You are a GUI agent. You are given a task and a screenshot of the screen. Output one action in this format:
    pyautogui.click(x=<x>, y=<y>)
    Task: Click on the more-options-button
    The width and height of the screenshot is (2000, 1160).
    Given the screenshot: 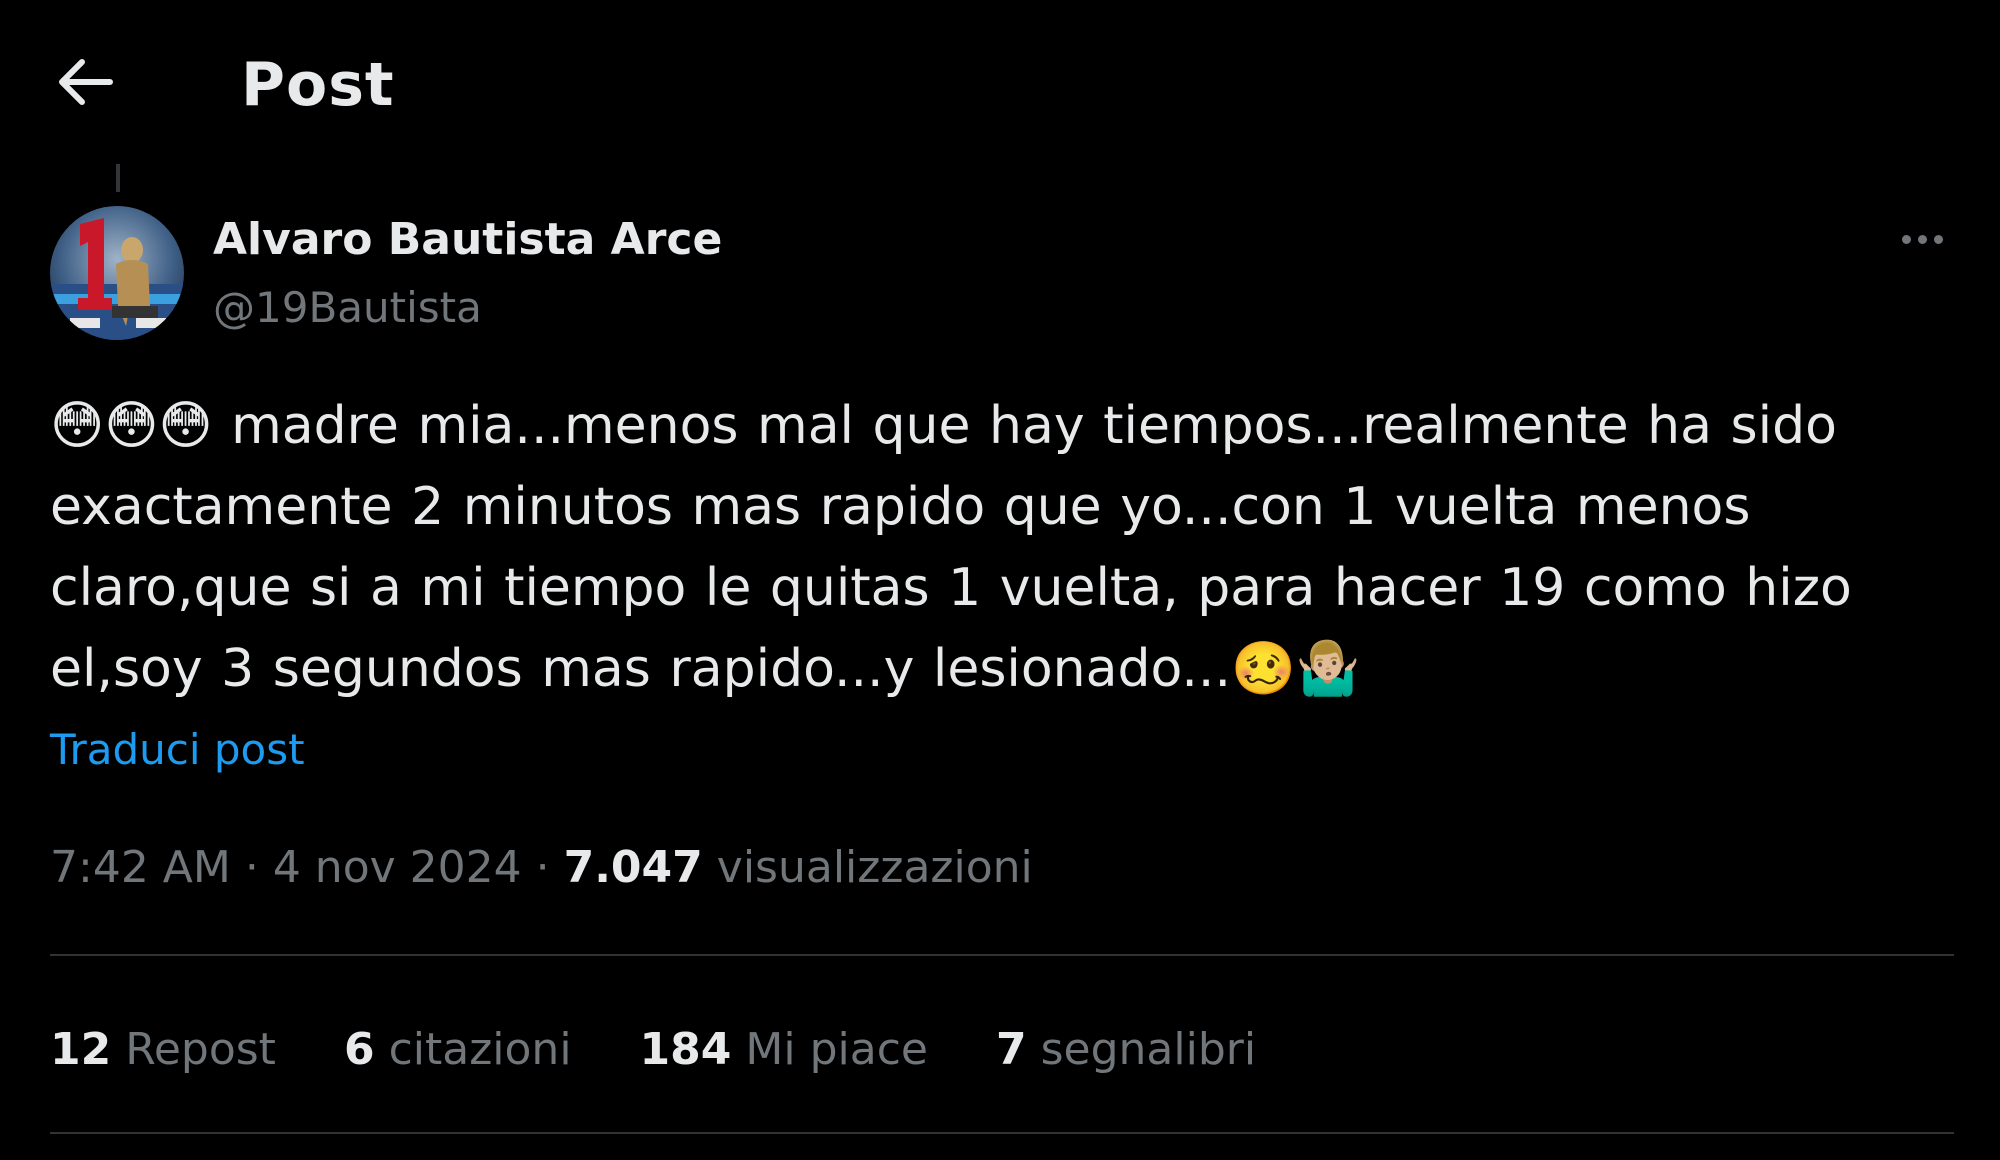 What is the action you would take?
    pyautogui.click(x=1922, y=239)
    